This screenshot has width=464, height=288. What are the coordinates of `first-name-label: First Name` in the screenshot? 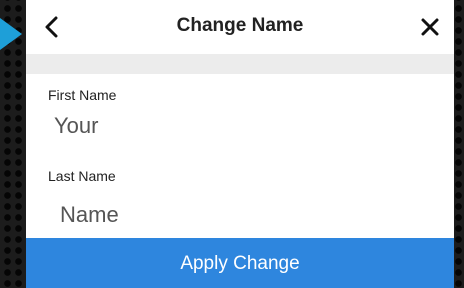 It's located at (82, 95).